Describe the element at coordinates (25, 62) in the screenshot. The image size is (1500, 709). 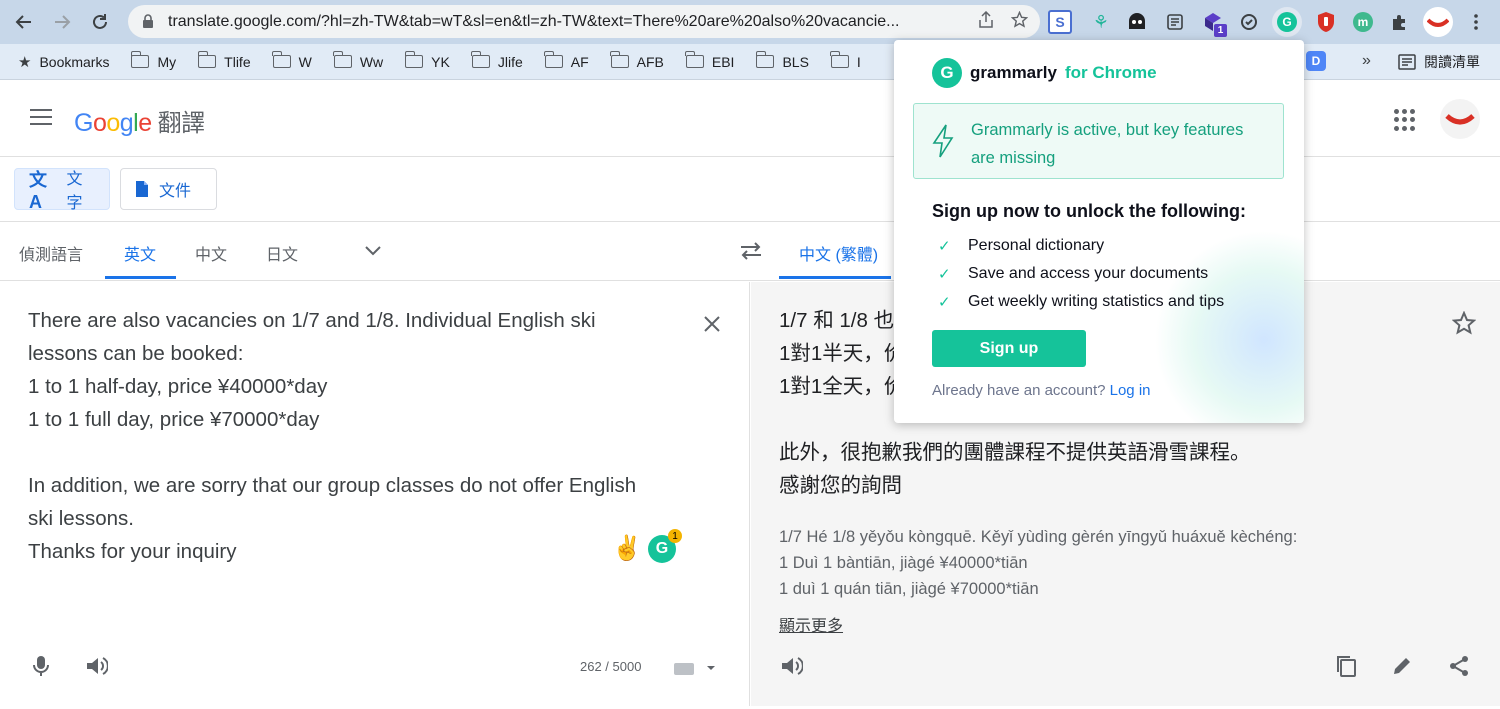
I see `star-icon: ★` at that location.